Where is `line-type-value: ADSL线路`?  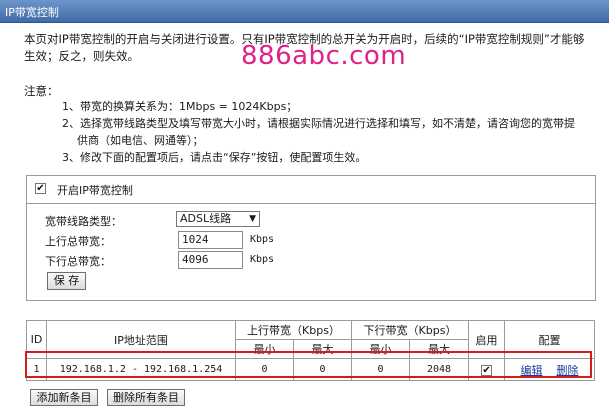 line-type-value: ADSL线路 is located at coordinates (206, 218).